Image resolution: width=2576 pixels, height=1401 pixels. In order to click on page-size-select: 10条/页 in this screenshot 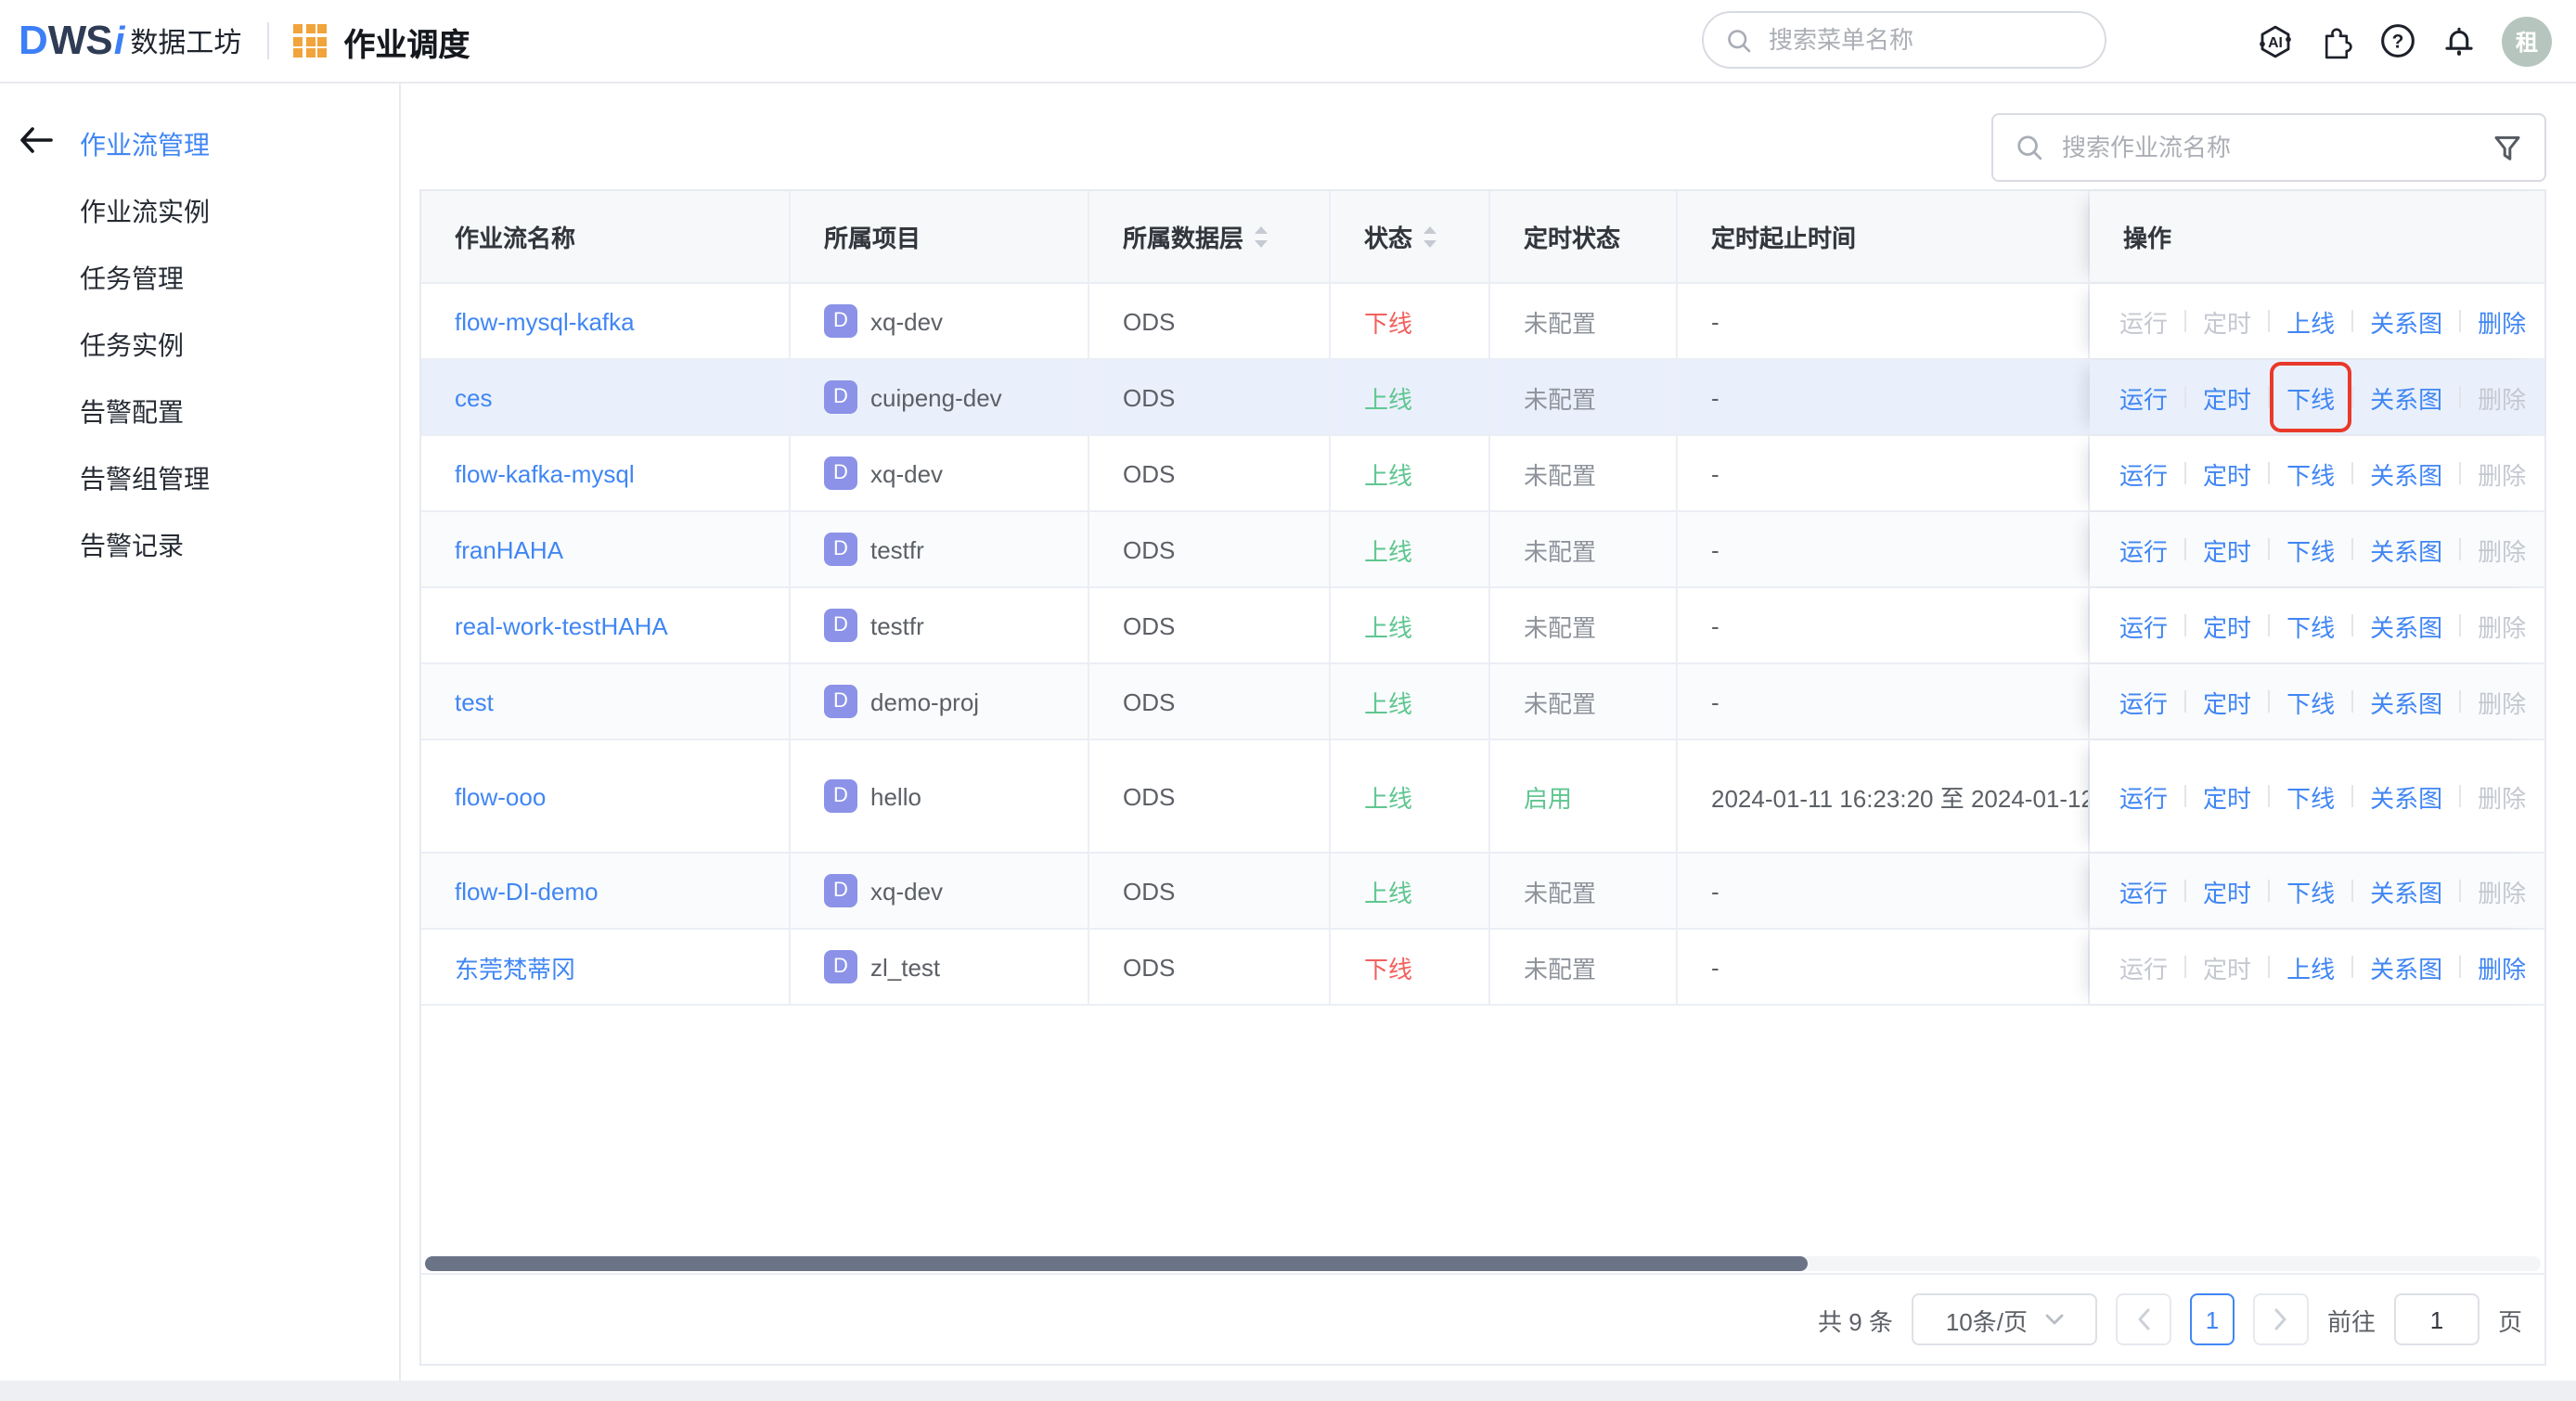, I will do `click(2004, 1319)`.